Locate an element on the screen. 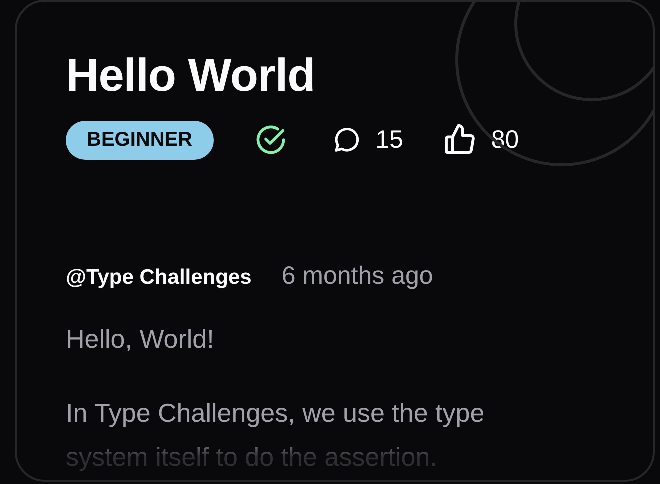 This screenshot has width=660, height=484. description-text: Hello, World! is located at coordinates (141, 339).